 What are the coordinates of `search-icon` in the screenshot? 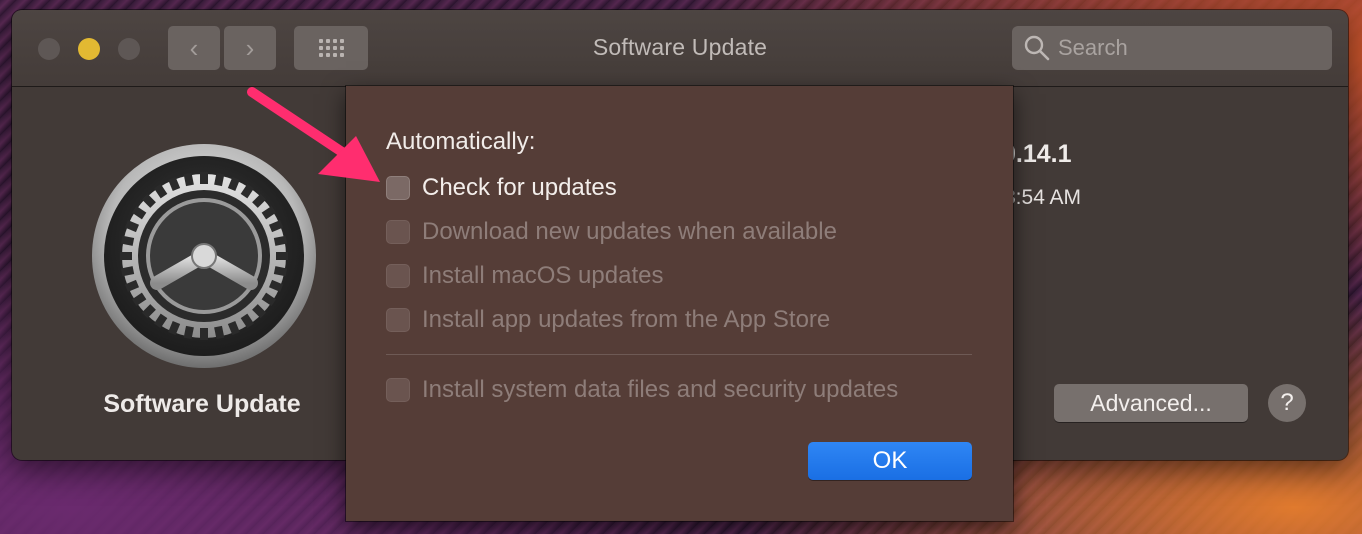 It's located at (1037, 48).